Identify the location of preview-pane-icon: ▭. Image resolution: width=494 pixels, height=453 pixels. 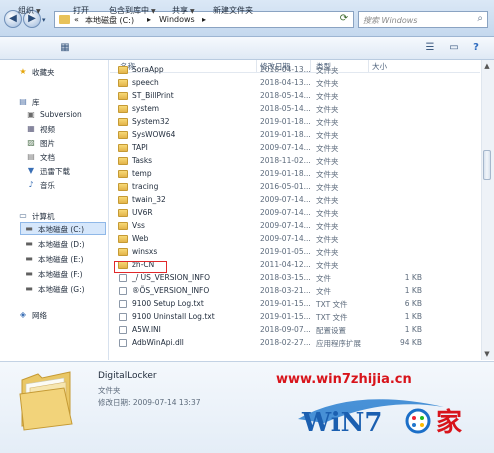
(454, 47).